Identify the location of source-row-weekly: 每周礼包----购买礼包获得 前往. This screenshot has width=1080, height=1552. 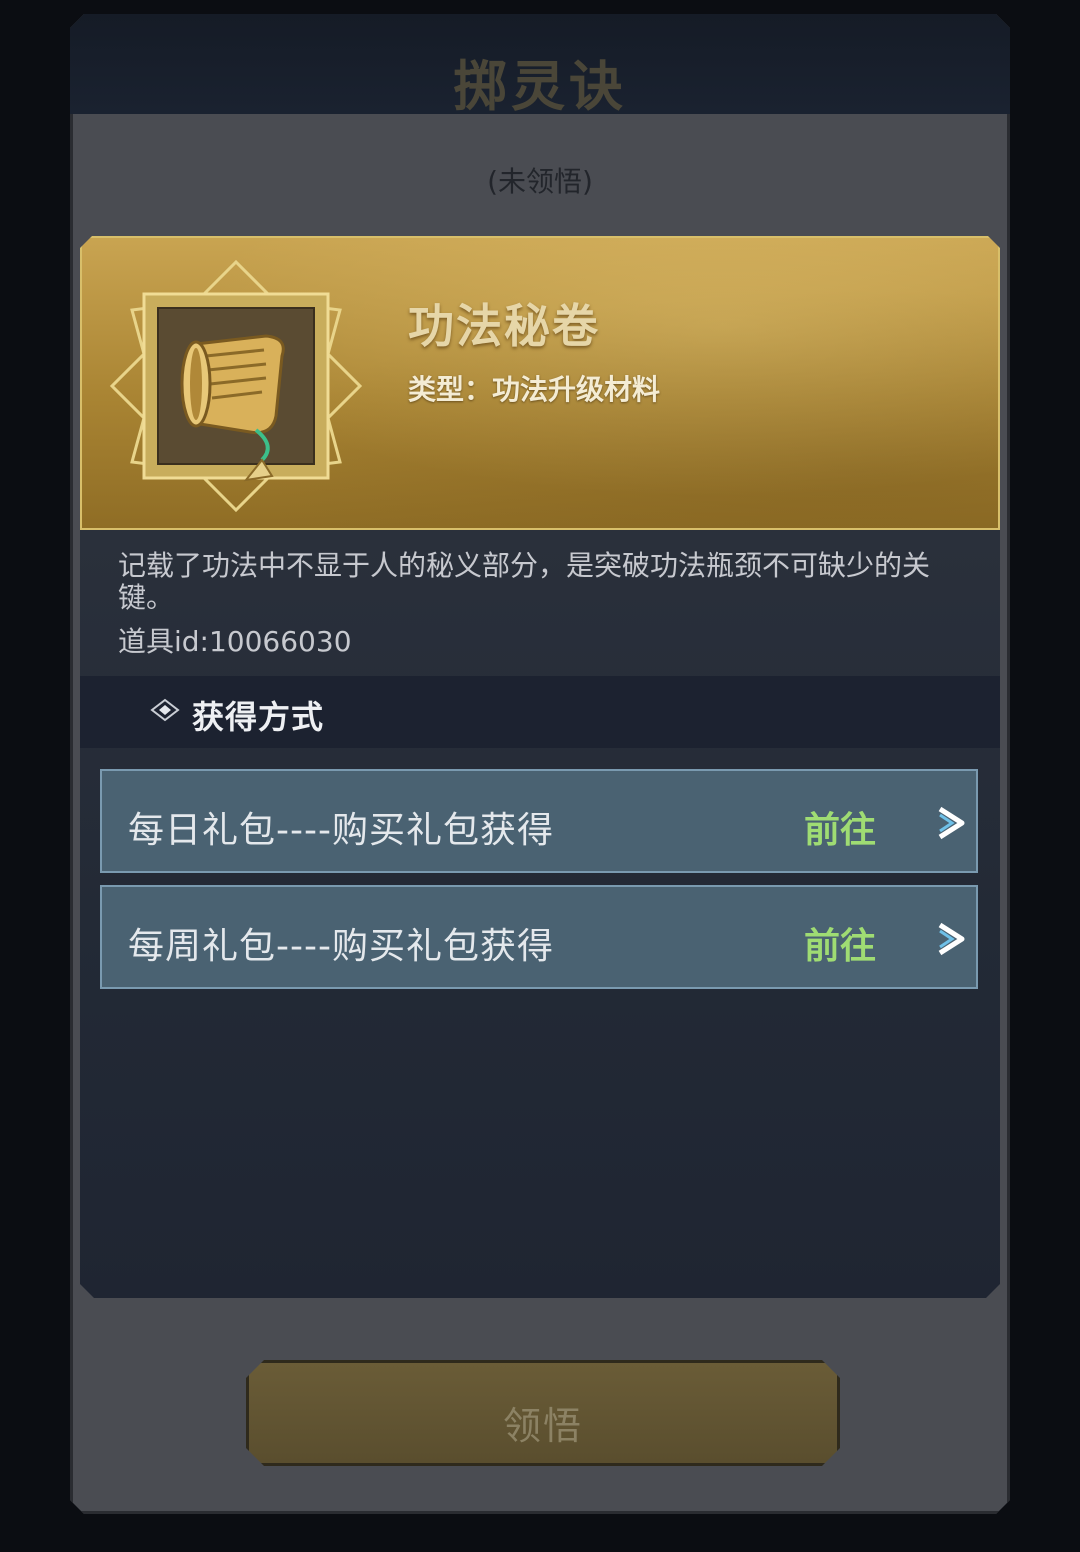
(539, 937).